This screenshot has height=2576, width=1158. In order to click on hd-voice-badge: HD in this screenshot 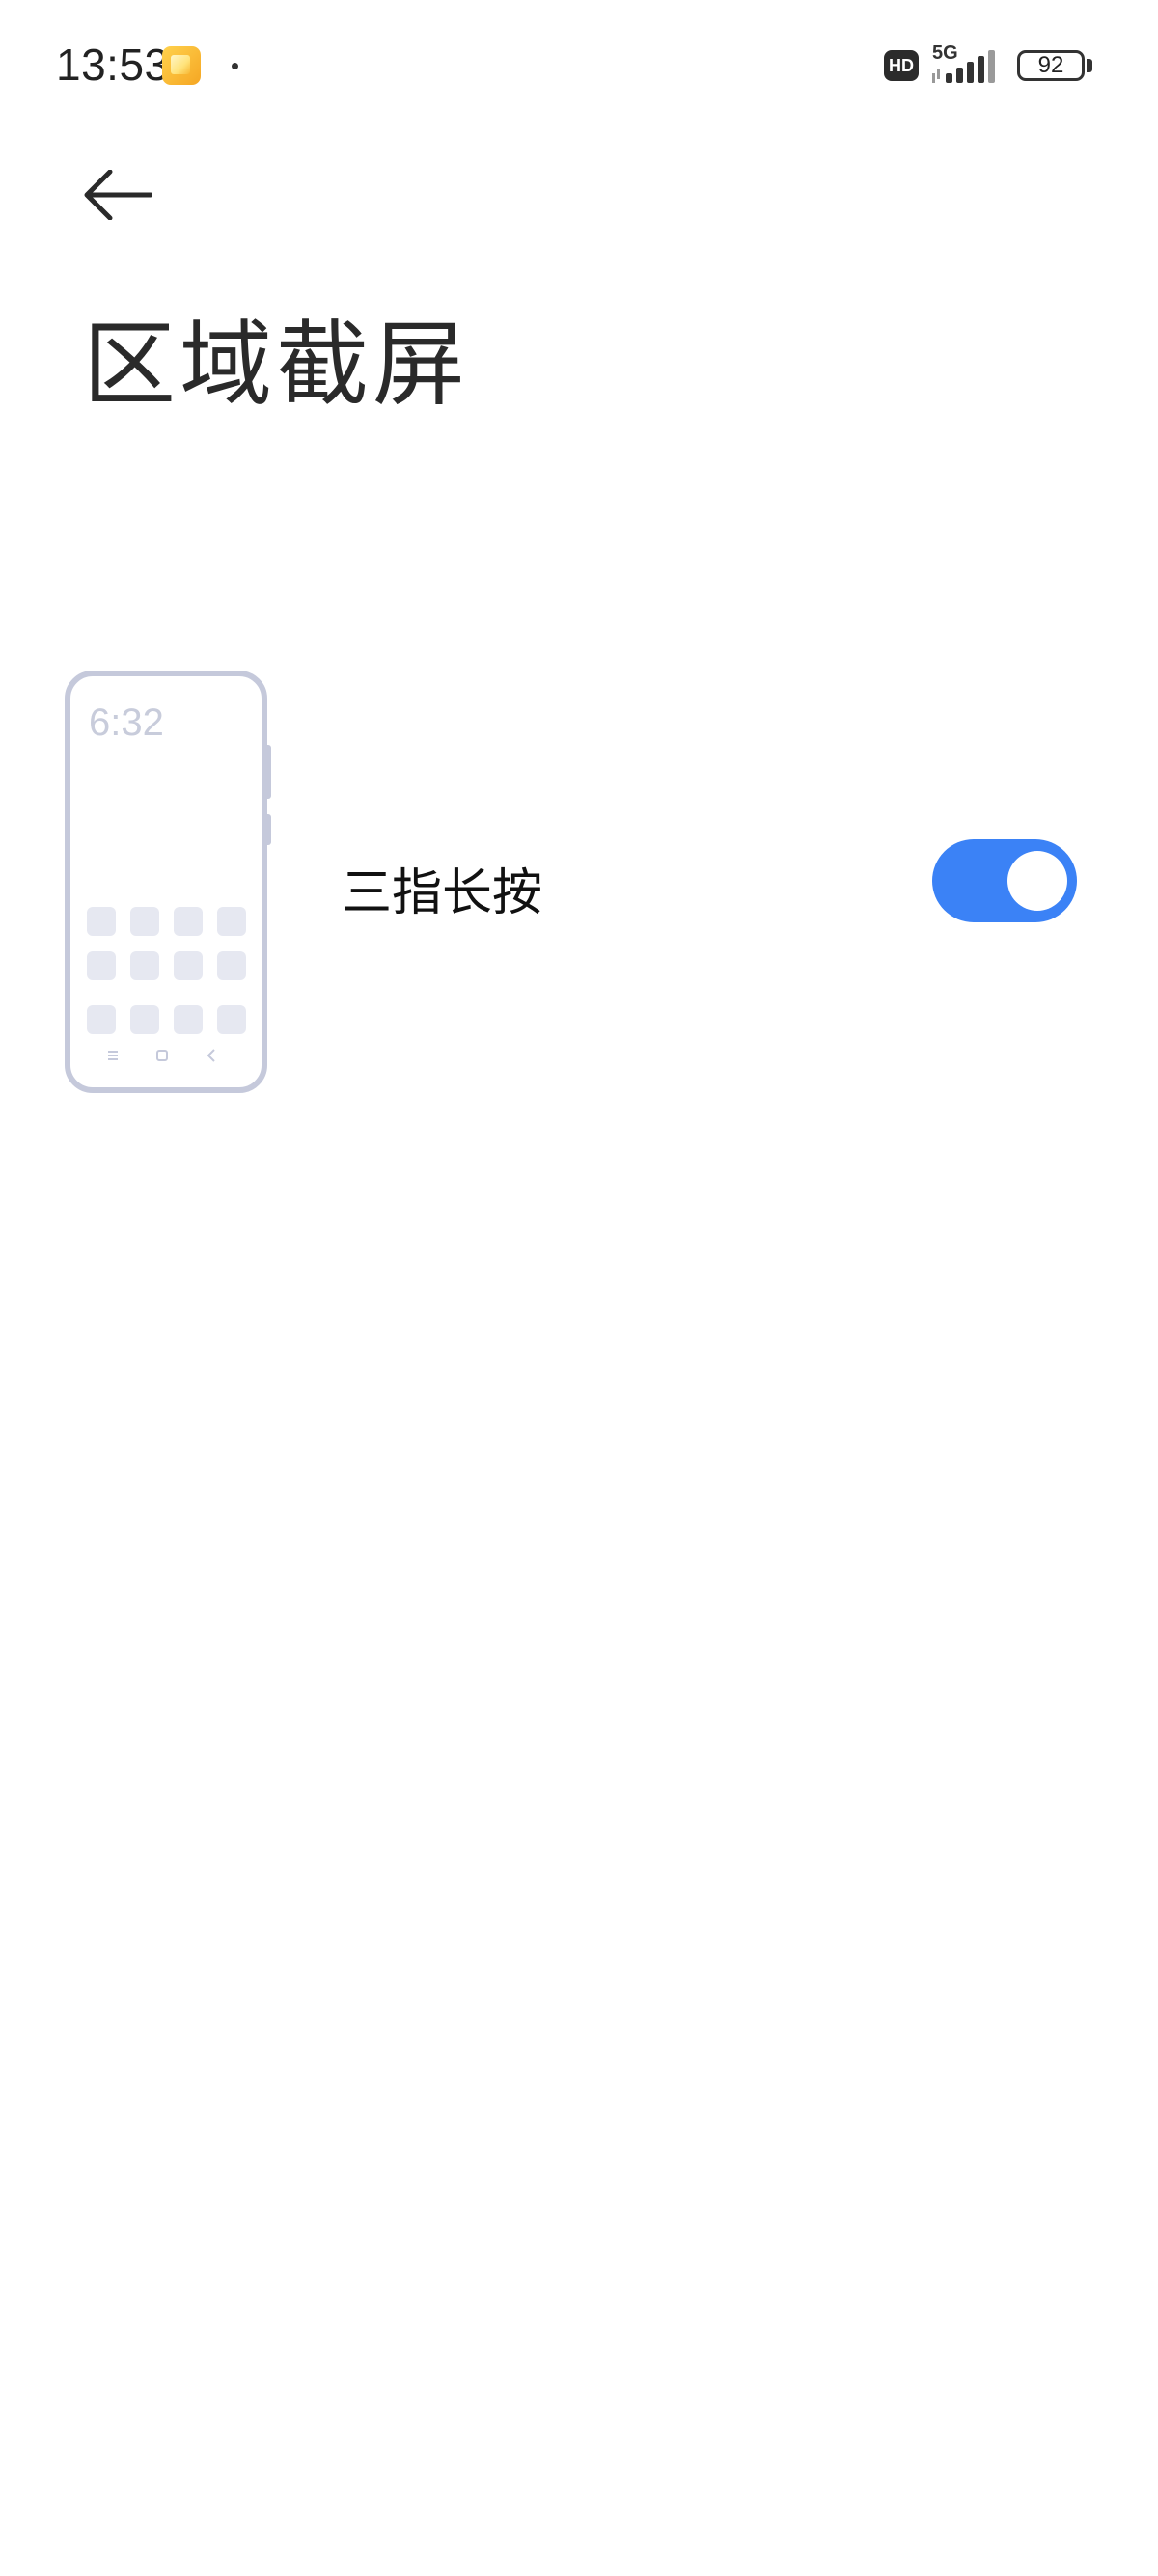, I will do `click(901, 65)`.